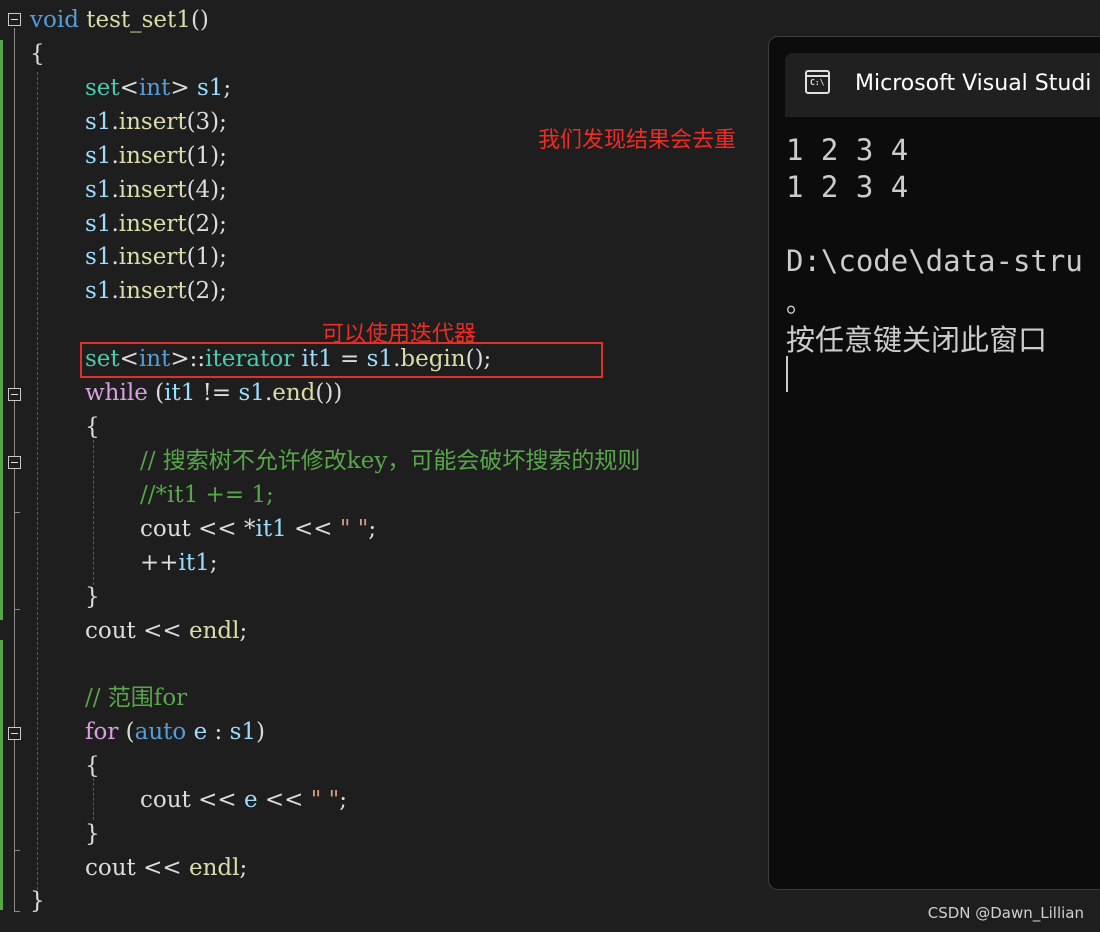 This screenshot has width=1100, height=932. I want to click on code-line: cout << *it1 << " ";, so click(258, 529).